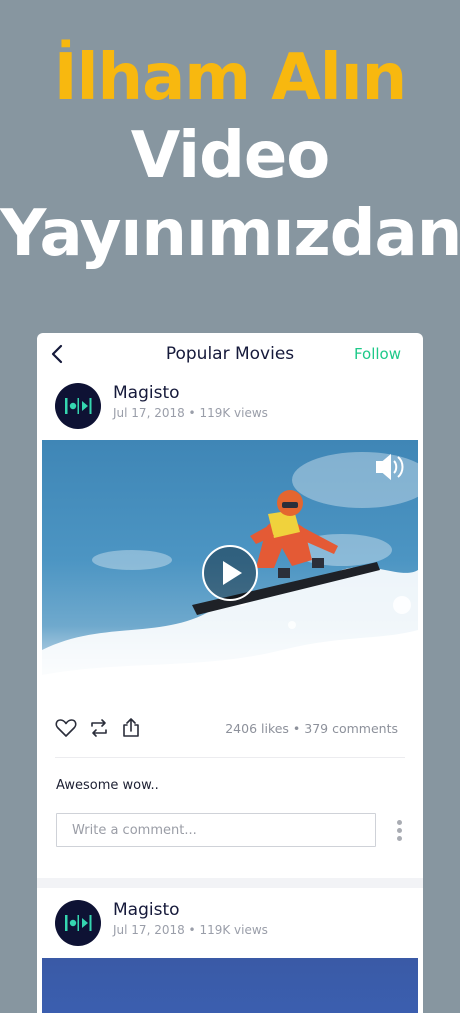  Describe the element at coordinates (311, 728) in the screenshot. I see `likes-comments-count: 2406 likes • 379 comments` at that location.